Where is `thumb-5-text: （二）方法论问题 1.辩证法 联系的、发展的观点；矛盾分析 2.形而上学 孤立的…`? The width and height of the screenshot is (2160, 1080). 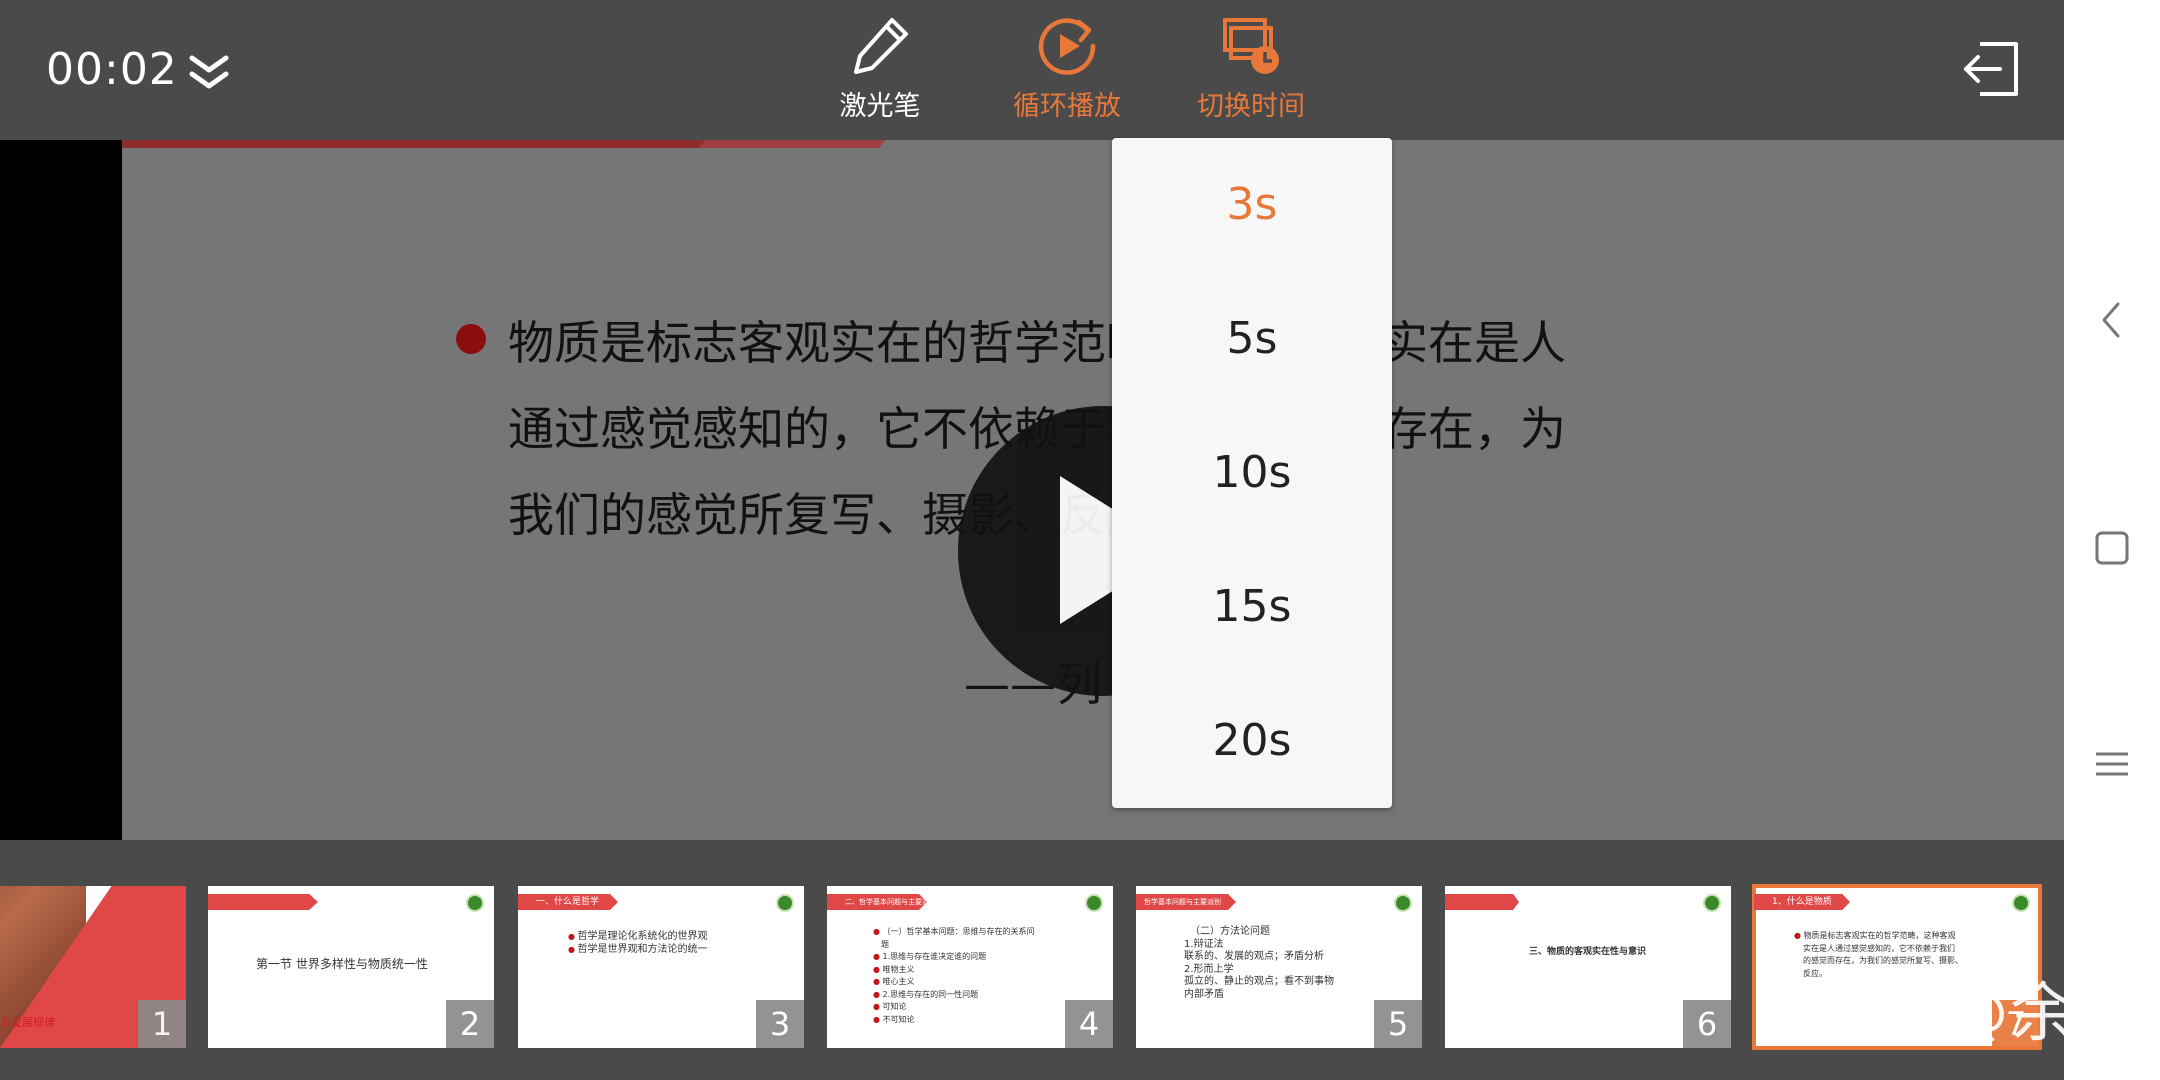 thumb-5-text: （二）方法论问题 1.辩证法 联系的、发展的观点；矛盾分析 2.形而上学 孤立的… is located at coordinates (1259, 963).